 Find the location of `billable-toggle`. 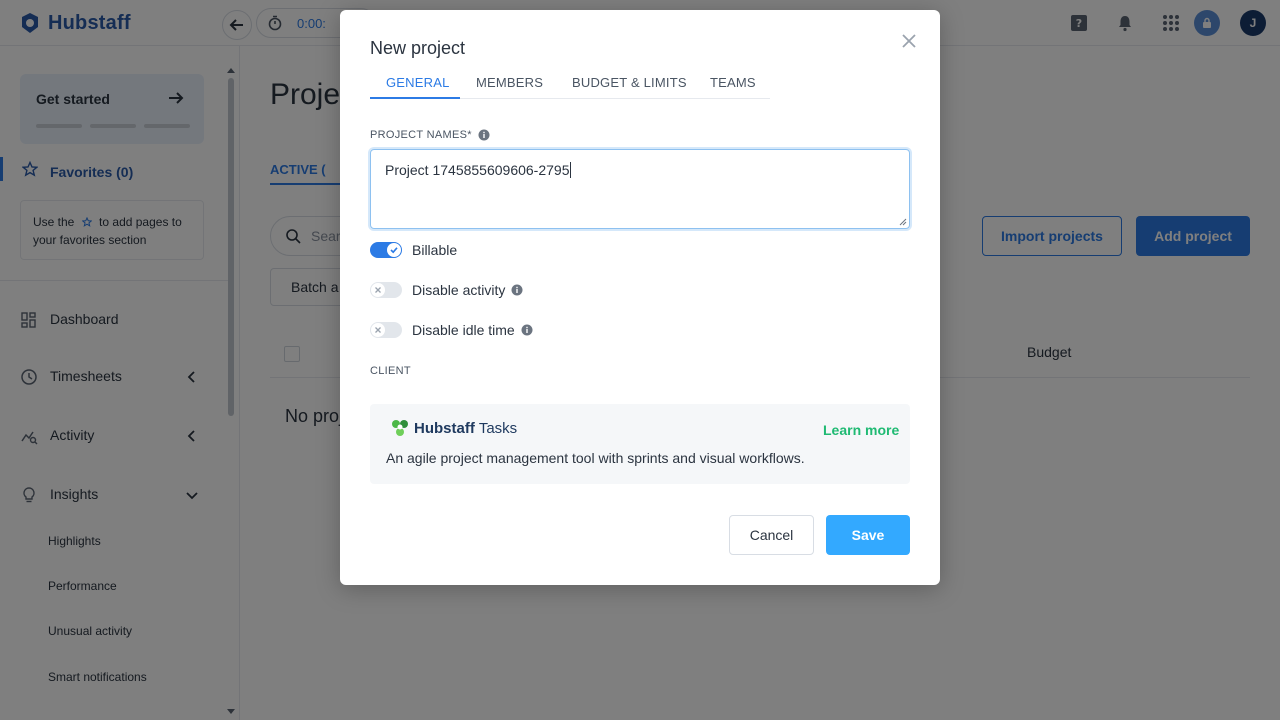

billable-toggle is located at coordinates (386, 250).